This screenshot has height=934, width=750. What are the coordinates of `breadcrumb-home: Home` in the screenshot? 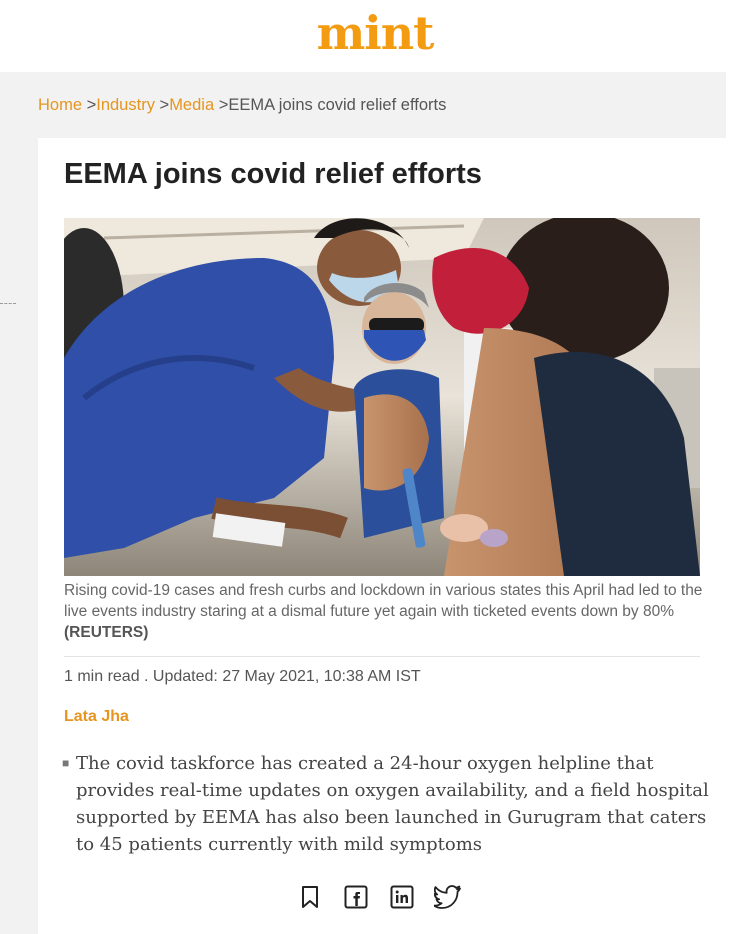 It's located at (60, 105).